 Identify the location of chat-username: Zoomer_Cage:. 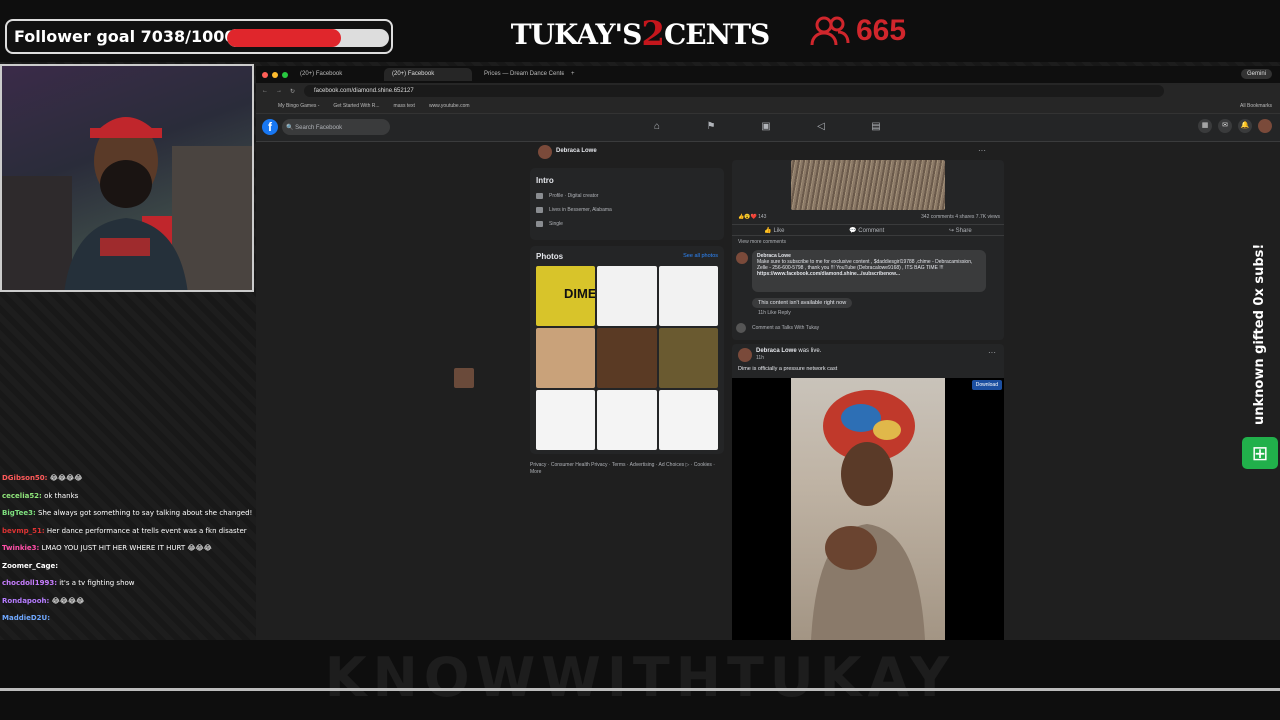
(30, 566).